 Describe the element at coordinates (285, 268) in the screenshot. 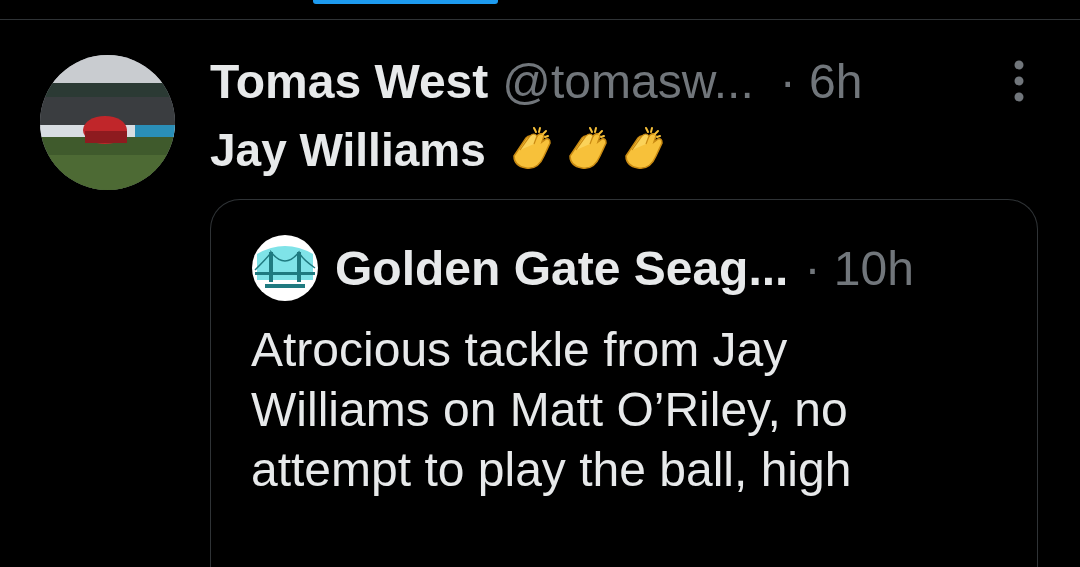

I see `bridge-logo-icon` at that location.